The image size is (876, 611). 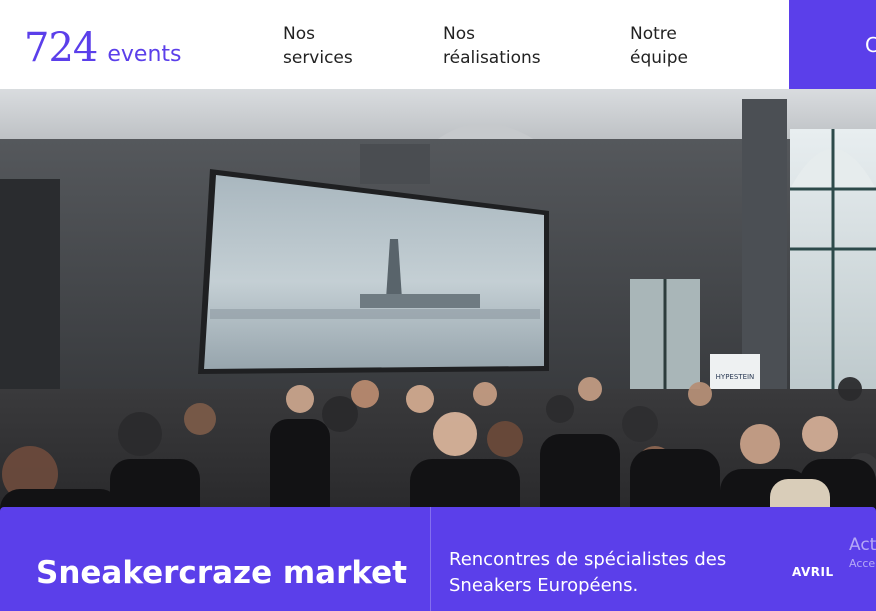 I want to click on nav-item-services: Nos services, so click(x=318, y=46).